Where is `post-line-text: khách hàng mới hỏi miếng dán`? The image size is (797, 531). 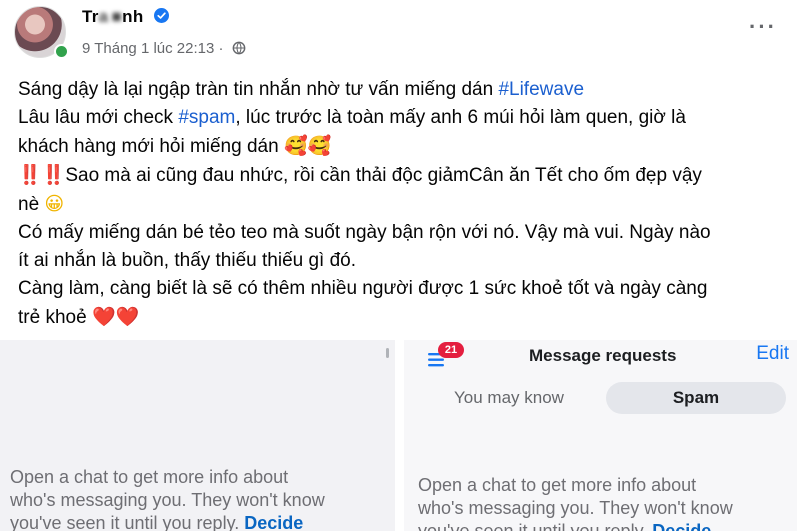 post-line-text: khách hàng mới hỏi miếng dán is located at coordinates (151, 146).